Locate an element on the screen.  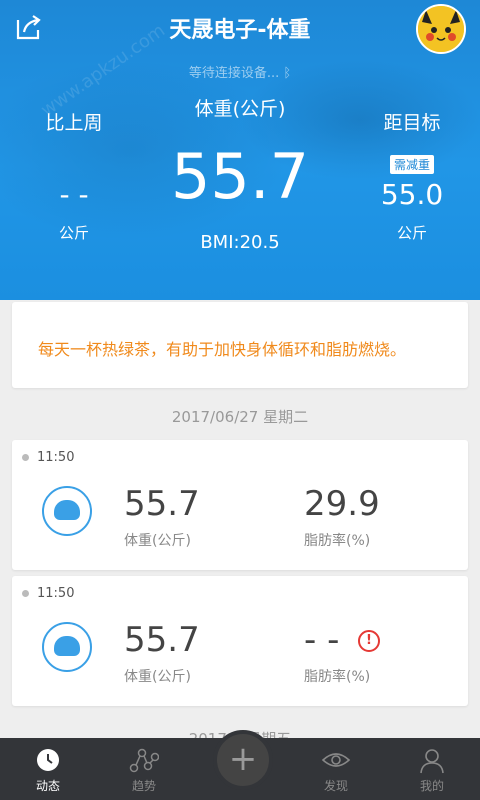
nav-label: 趋势 is located at coordinates (143, 786).